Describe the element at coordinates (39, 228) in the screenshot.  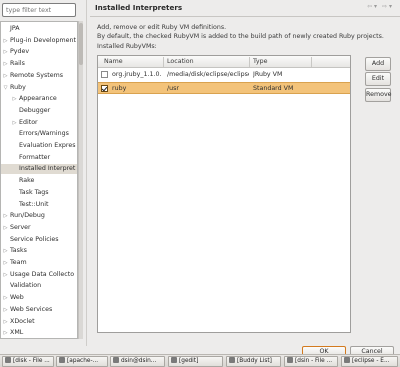
I see `tree-item: ▷ Server` at that location.